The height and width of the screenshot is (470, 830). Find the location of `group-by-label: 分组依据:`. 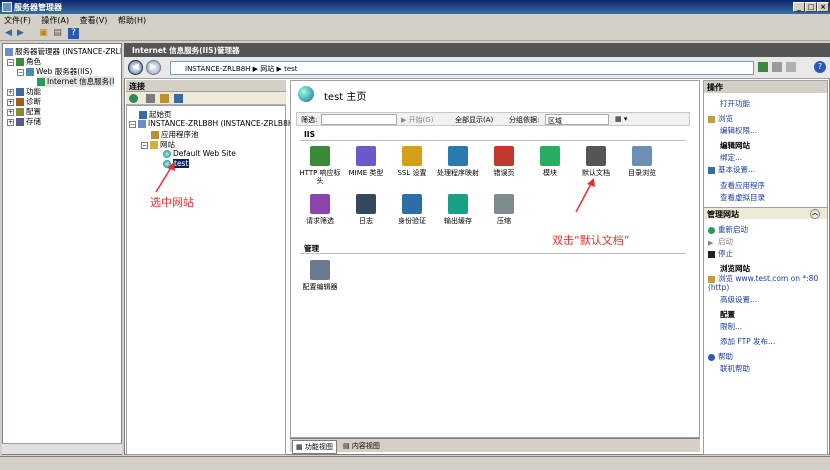

group-by-label: 分组依据: is located at coordinates (524, 120).